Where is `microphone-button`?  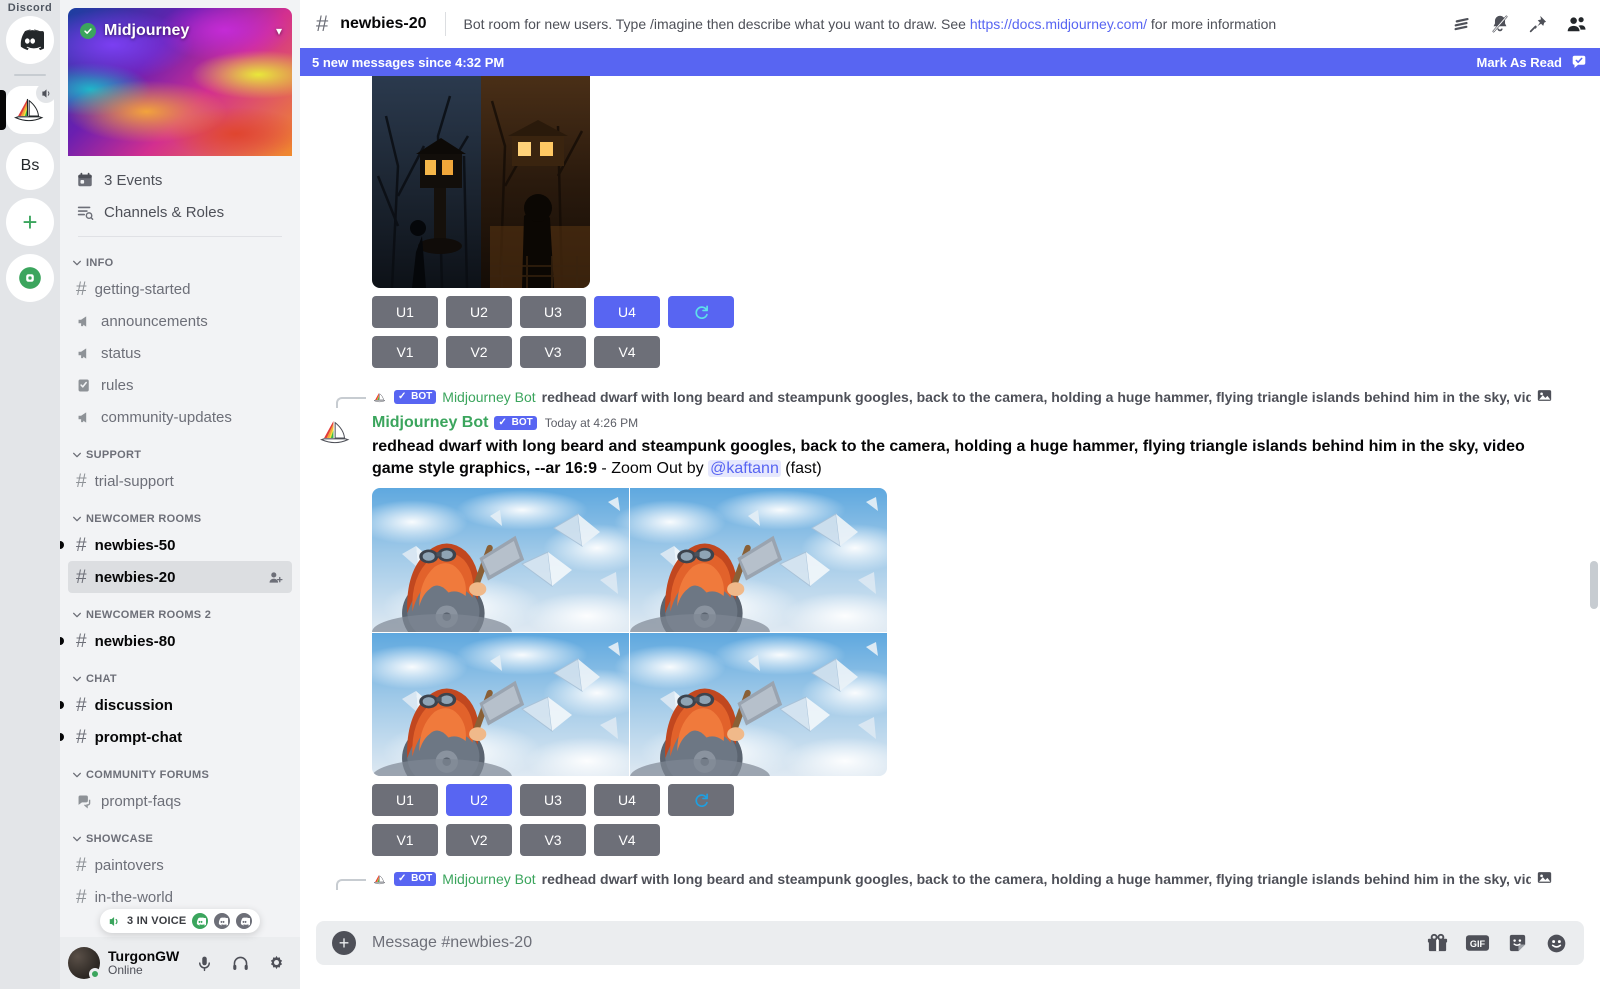
microphone-button is located at coordinates (204, 963).